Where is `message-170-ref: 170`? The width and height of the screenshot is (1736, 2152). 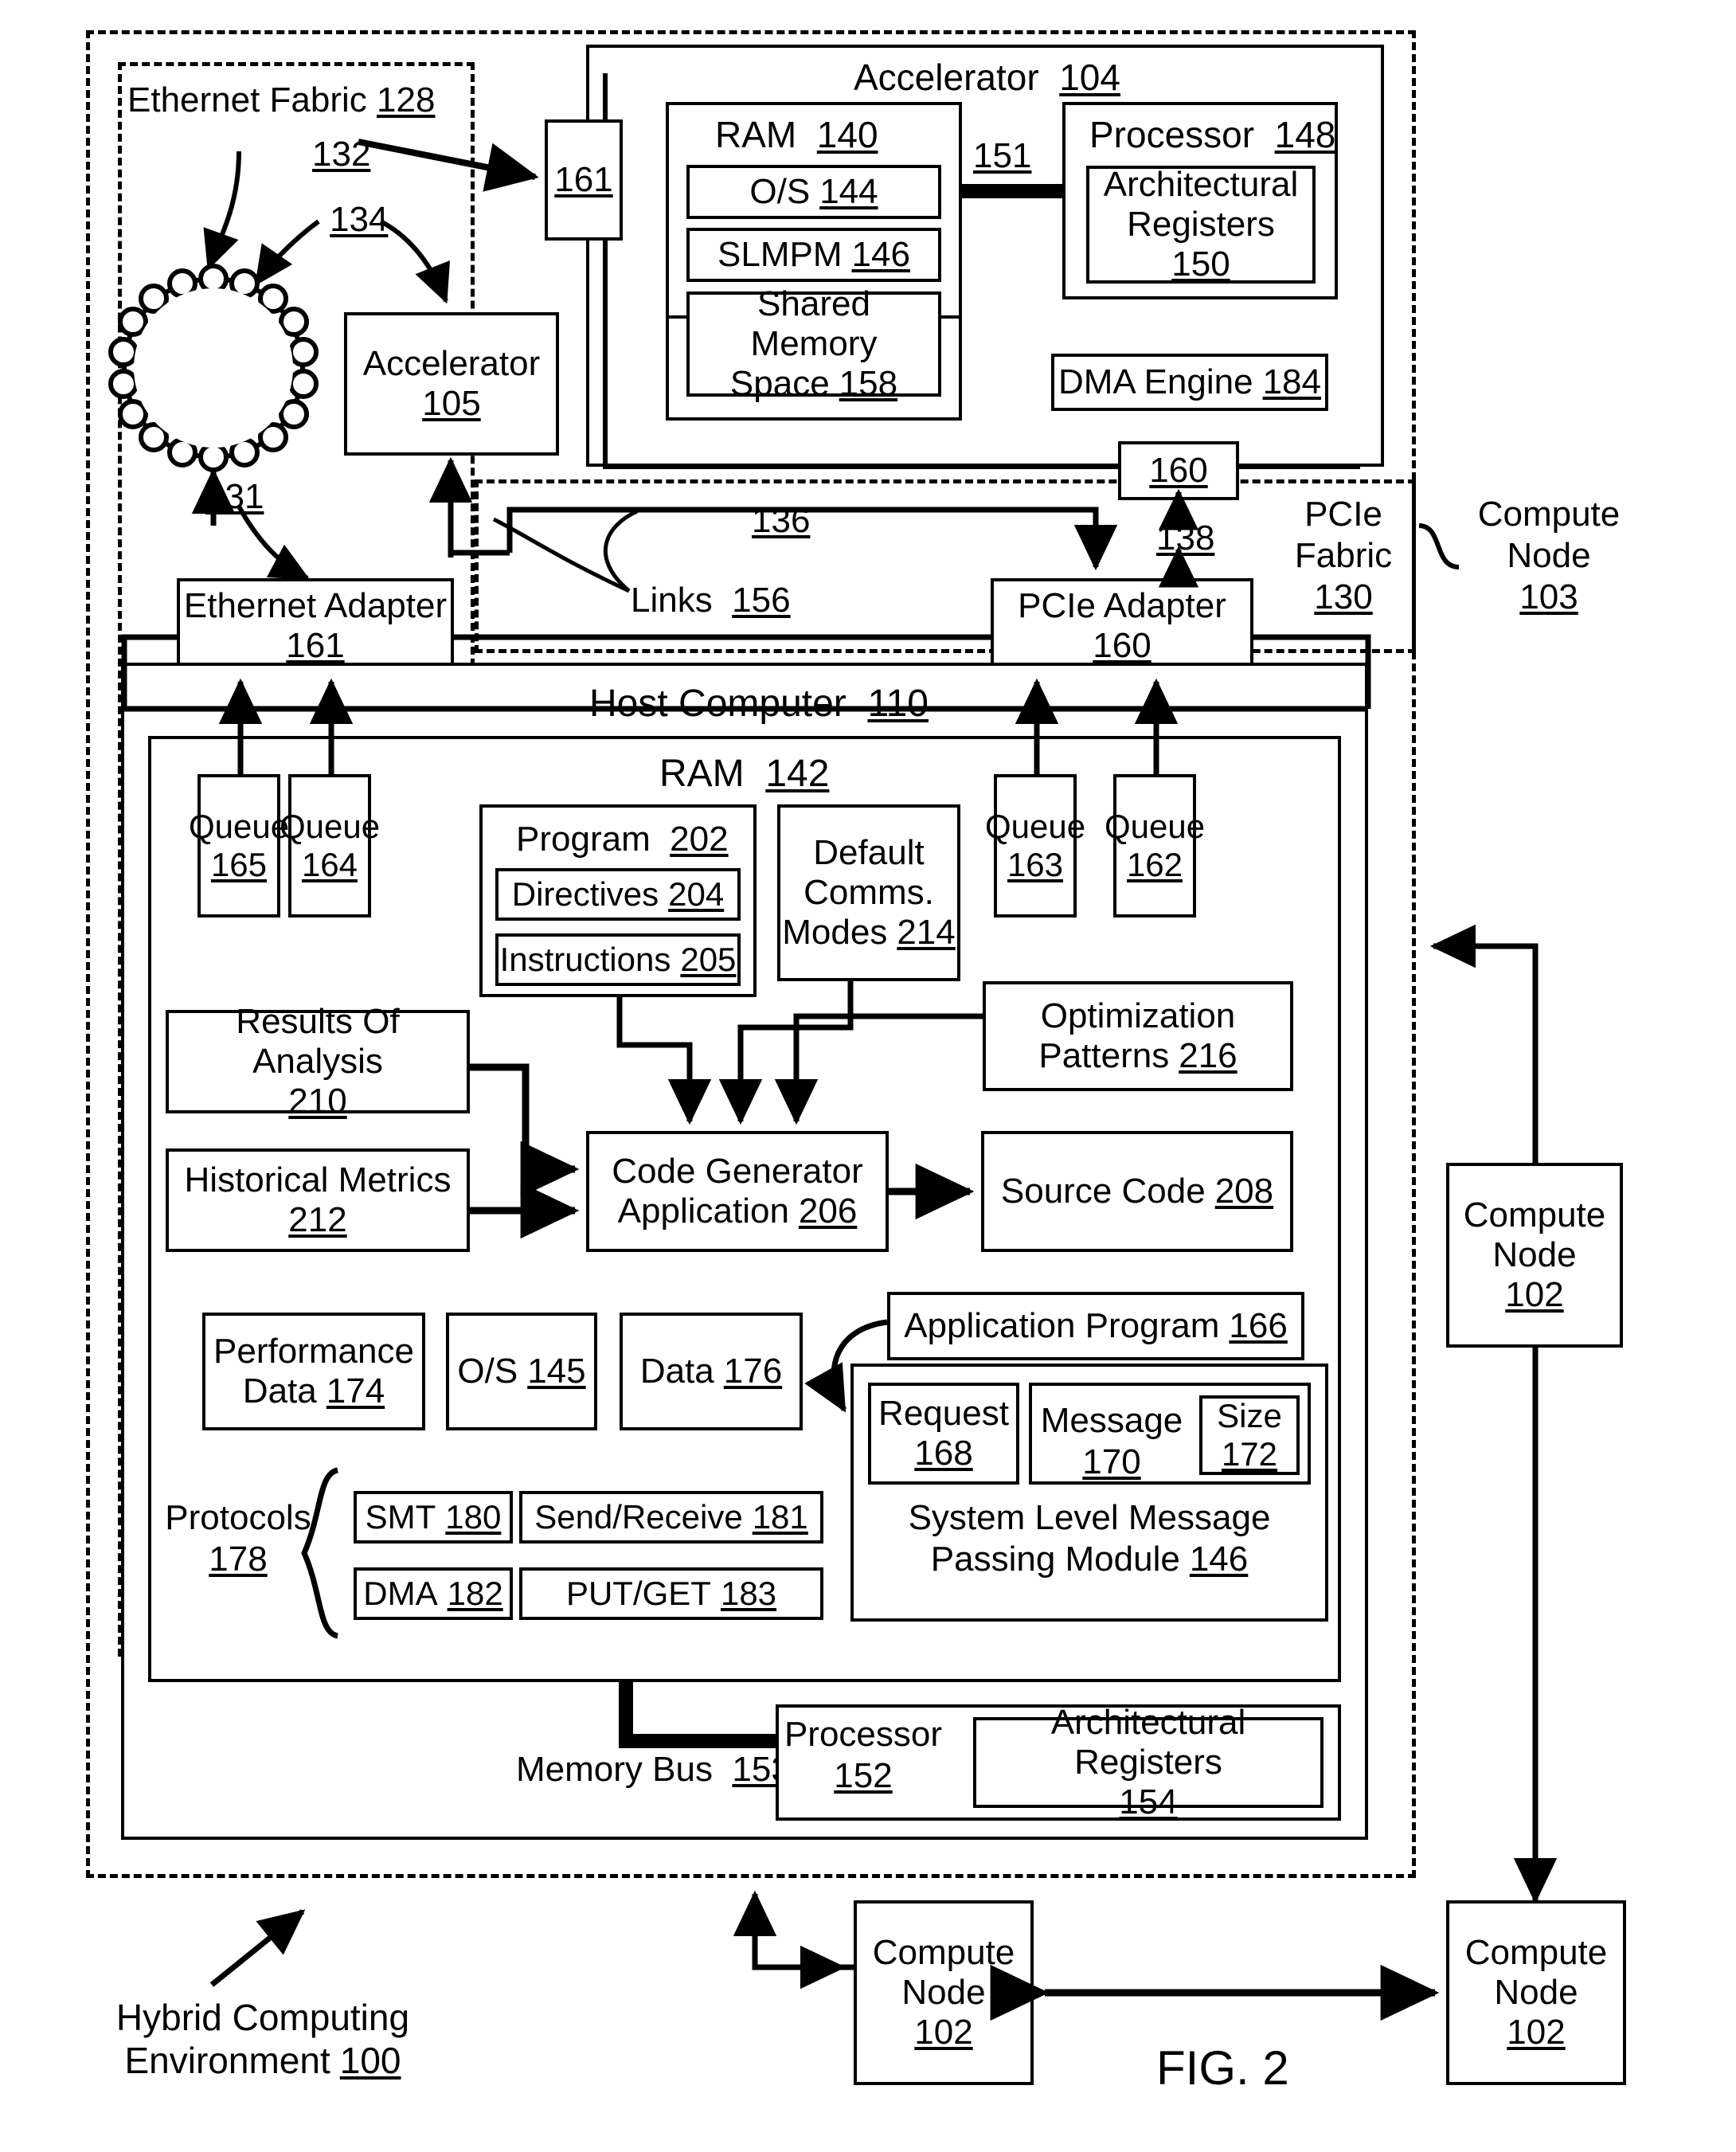
message-170-ref: 170 is located at coordinates (1112, 1462).